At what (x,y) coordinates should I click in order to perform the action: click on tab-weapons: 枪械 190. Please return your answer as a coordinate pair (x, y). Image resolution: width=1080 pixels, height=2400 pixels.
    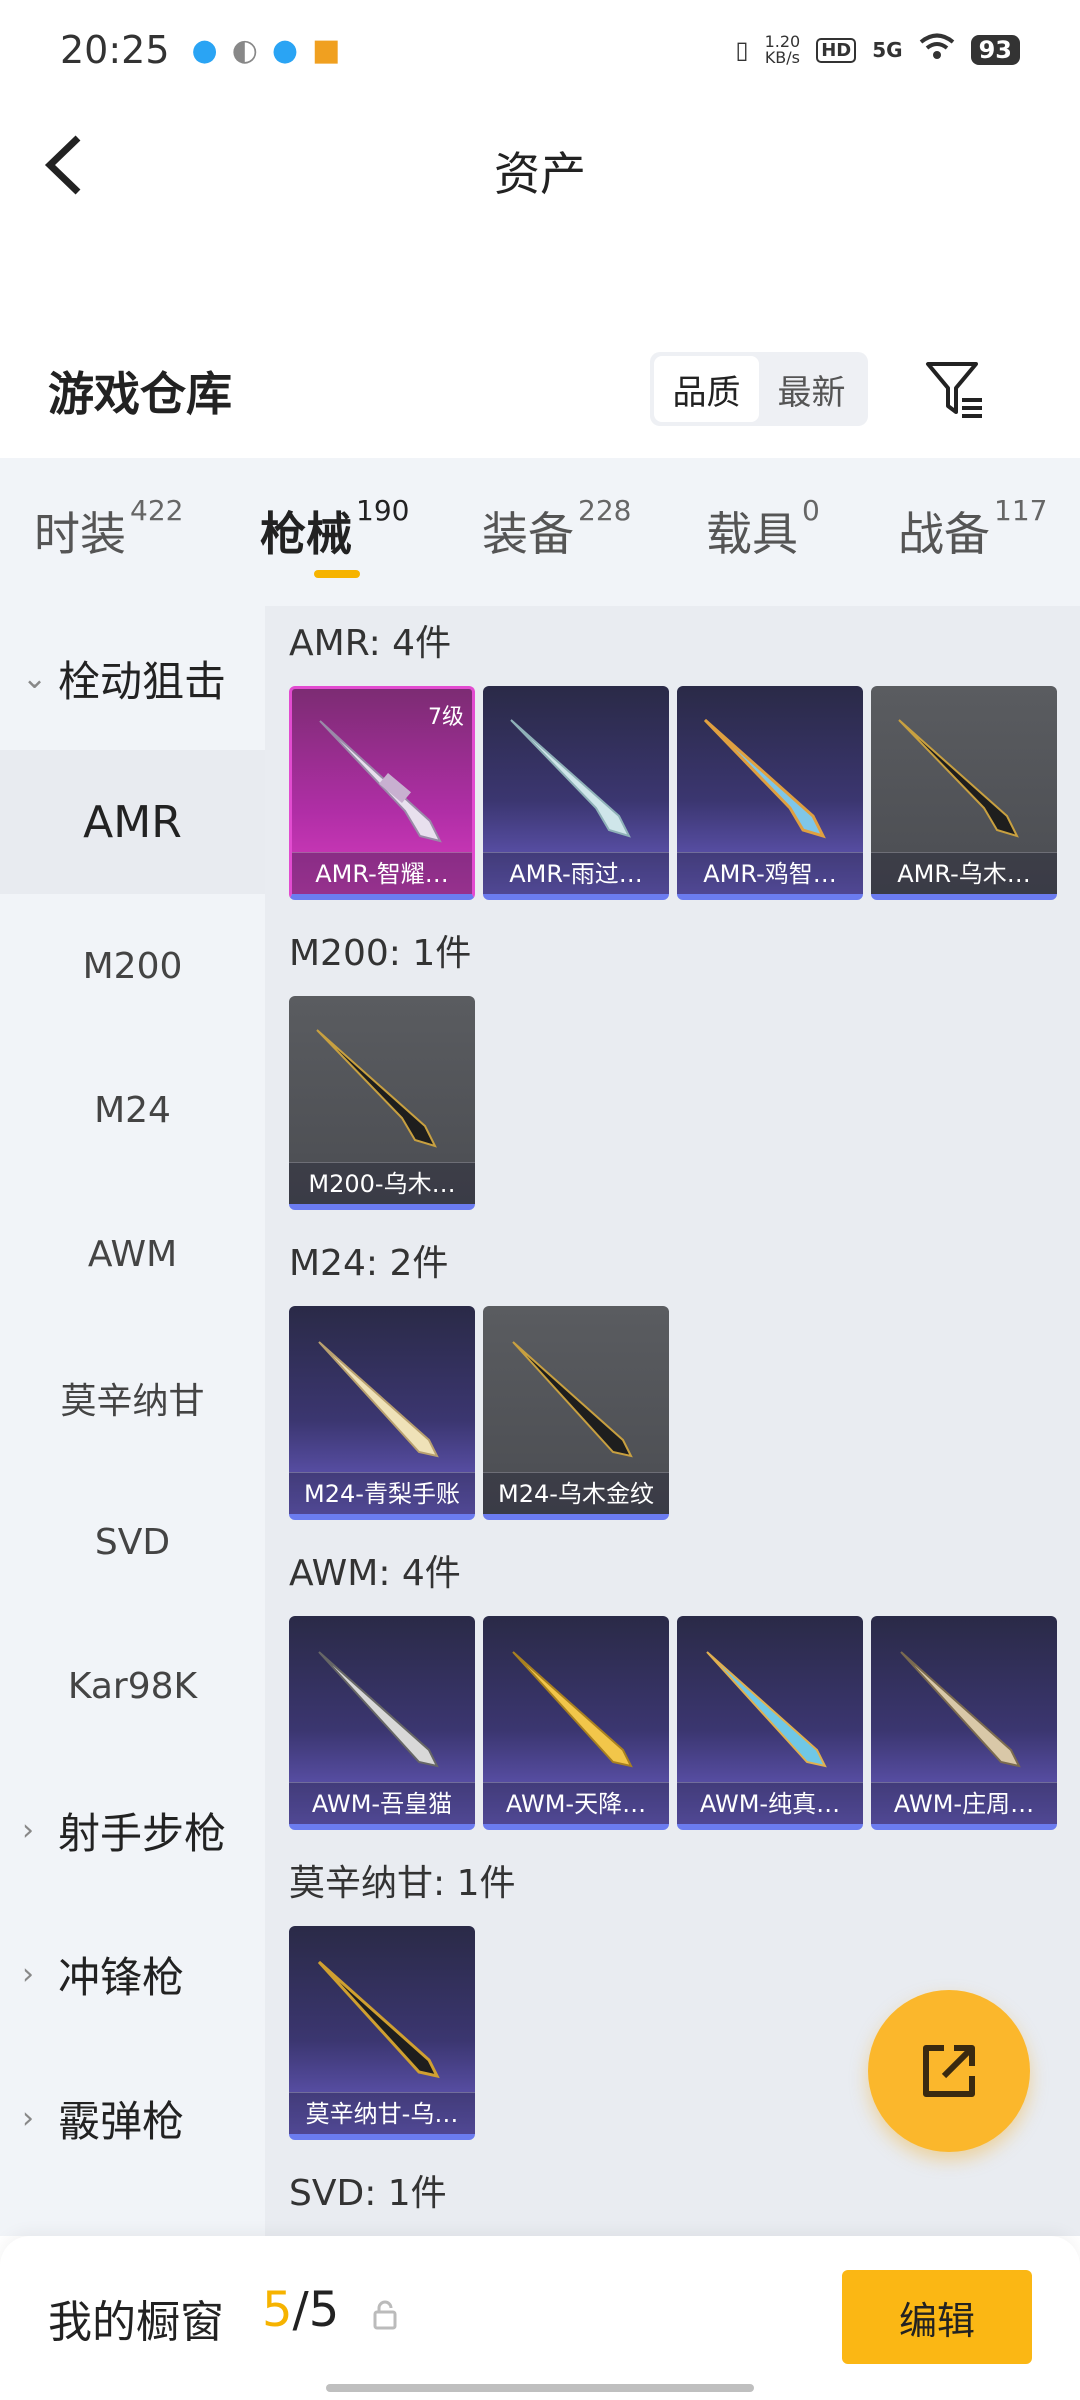
    Looking at the image, I should click on (334, 529).